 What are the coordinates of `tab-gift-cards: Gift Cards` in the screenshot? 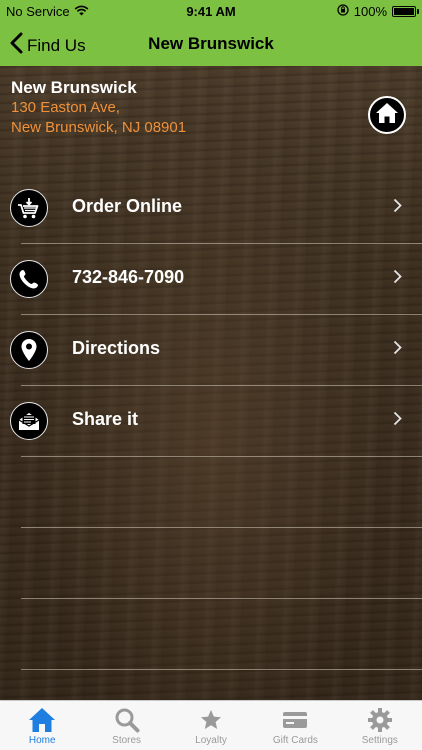 It's located at (295, 725).